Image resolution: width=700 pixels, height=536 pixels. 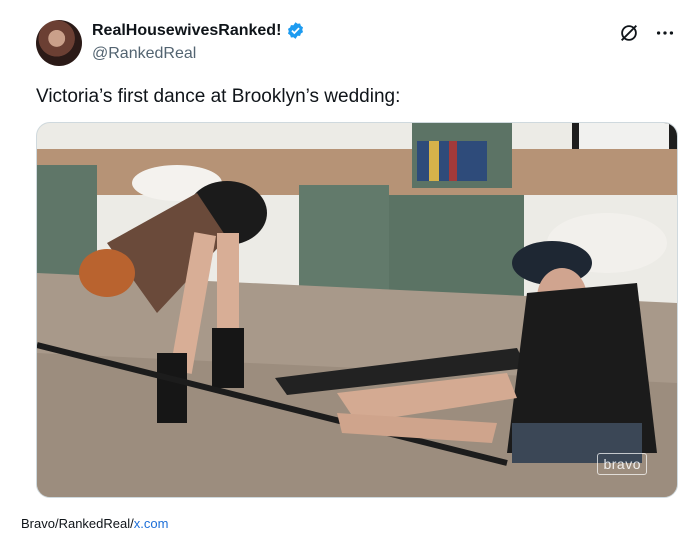 I want to click on source-prefix: Bravo/RankedReal/, so click(x=77, y=523).